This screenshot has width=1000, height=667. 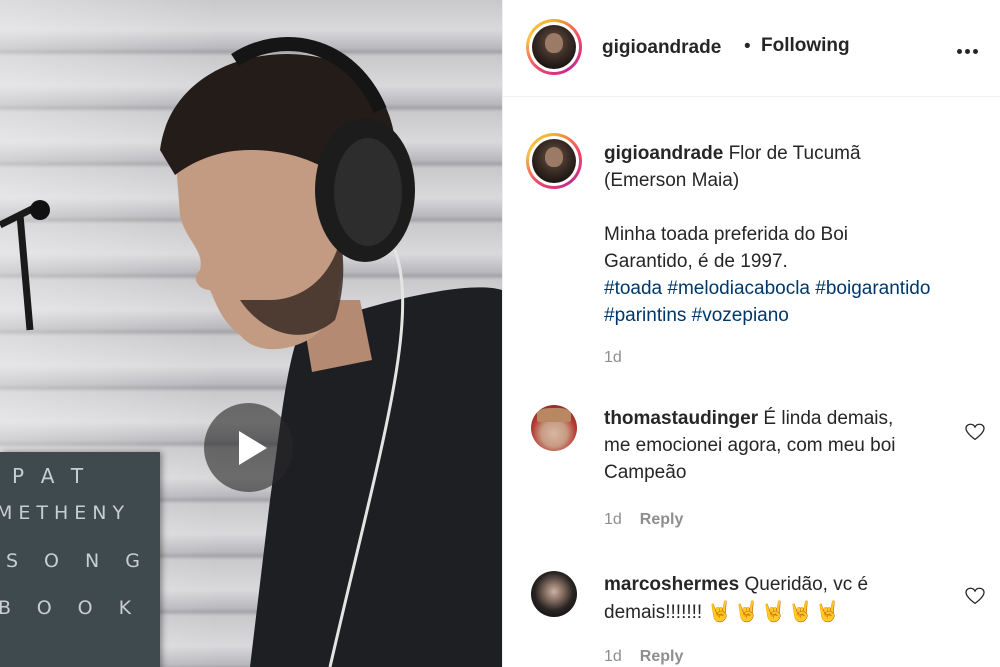 What do you see at coordinates (794, 153) in the screenshot?
I see `caption-title: Flor de Tucumã` at bounding box center [794, 153].